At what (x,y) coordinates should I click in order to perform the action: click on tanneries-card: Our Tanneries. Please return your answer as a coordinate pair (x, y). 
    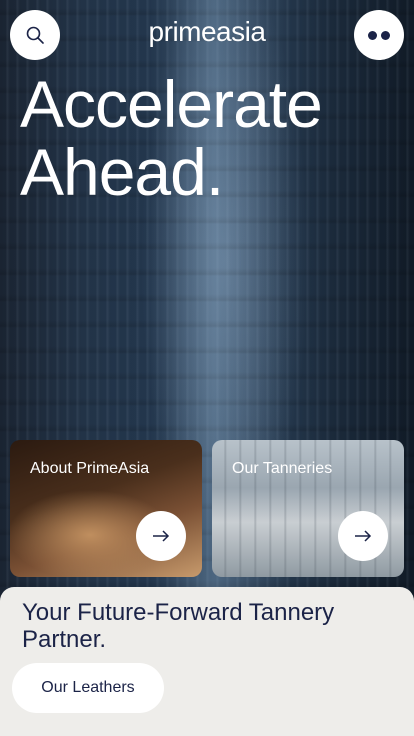
    Looking at the image, I should click on (308, 508).